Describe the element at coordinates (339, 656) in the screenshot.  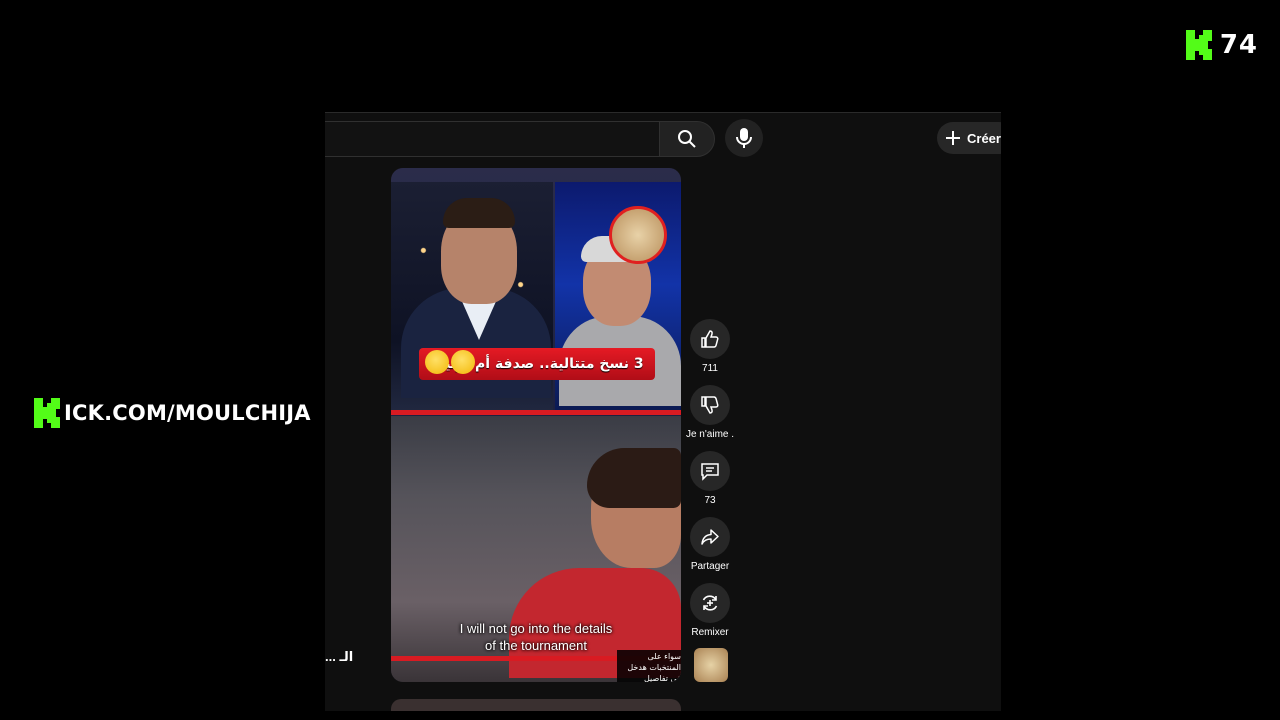
I see `truncated-title: ... الـ` at that location.